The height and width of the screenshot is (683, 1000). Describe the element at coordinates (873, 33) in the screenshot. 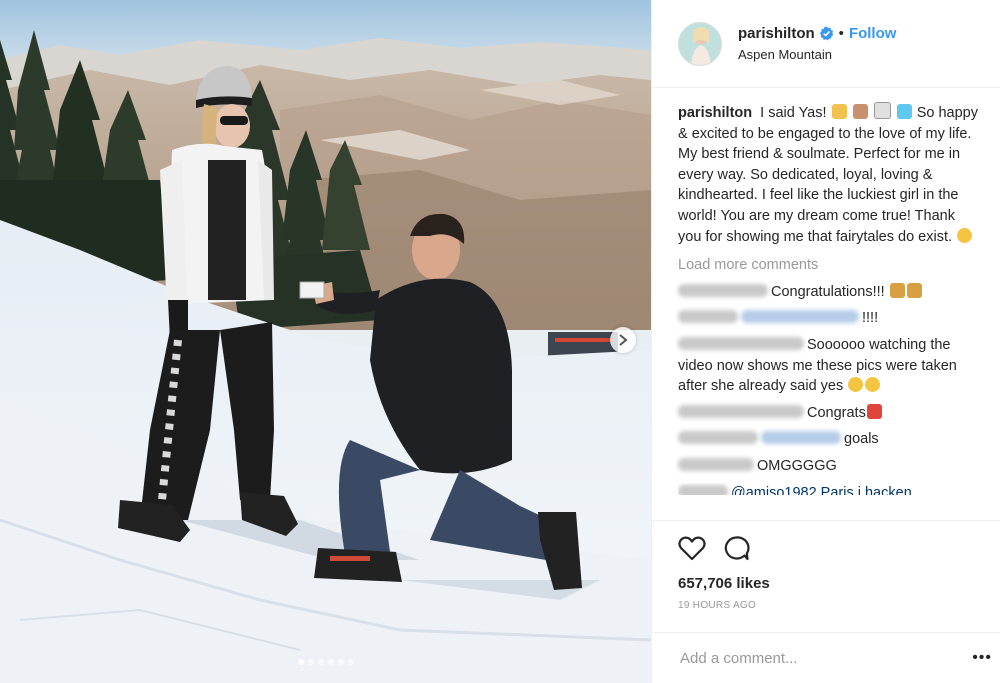

I see `follow-button: Follow` at that location.